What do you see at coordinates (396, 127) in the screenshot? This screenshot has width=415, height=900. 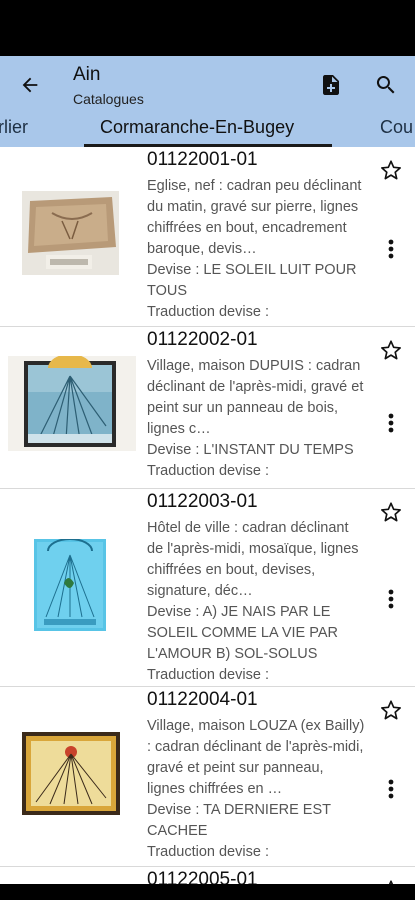 I see `tab-next: Cou` at bounding box center [396, 127].